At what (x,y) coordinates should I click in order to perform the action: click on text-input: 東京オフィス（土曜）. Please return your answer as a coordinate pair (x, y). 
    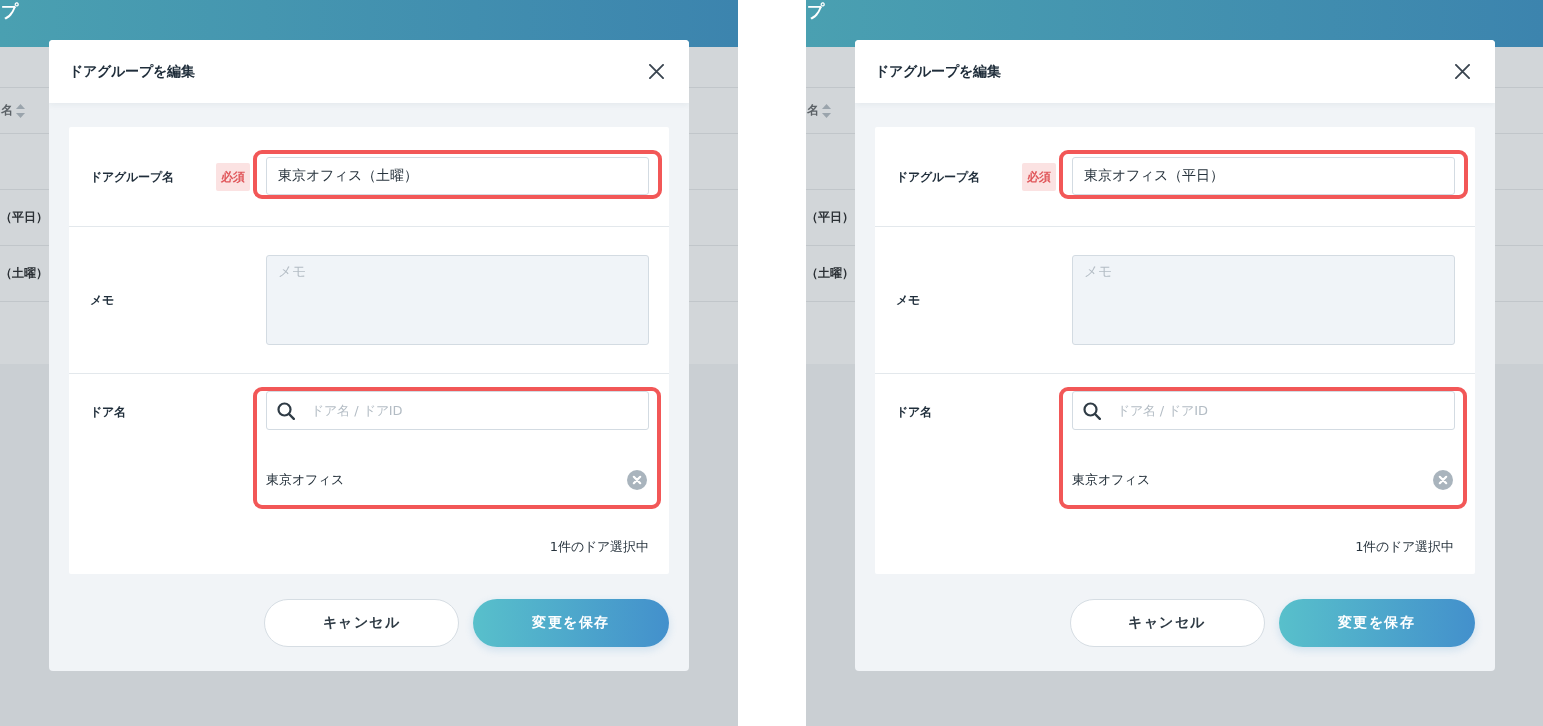
    Looking at the image, I should click on (457, 176).